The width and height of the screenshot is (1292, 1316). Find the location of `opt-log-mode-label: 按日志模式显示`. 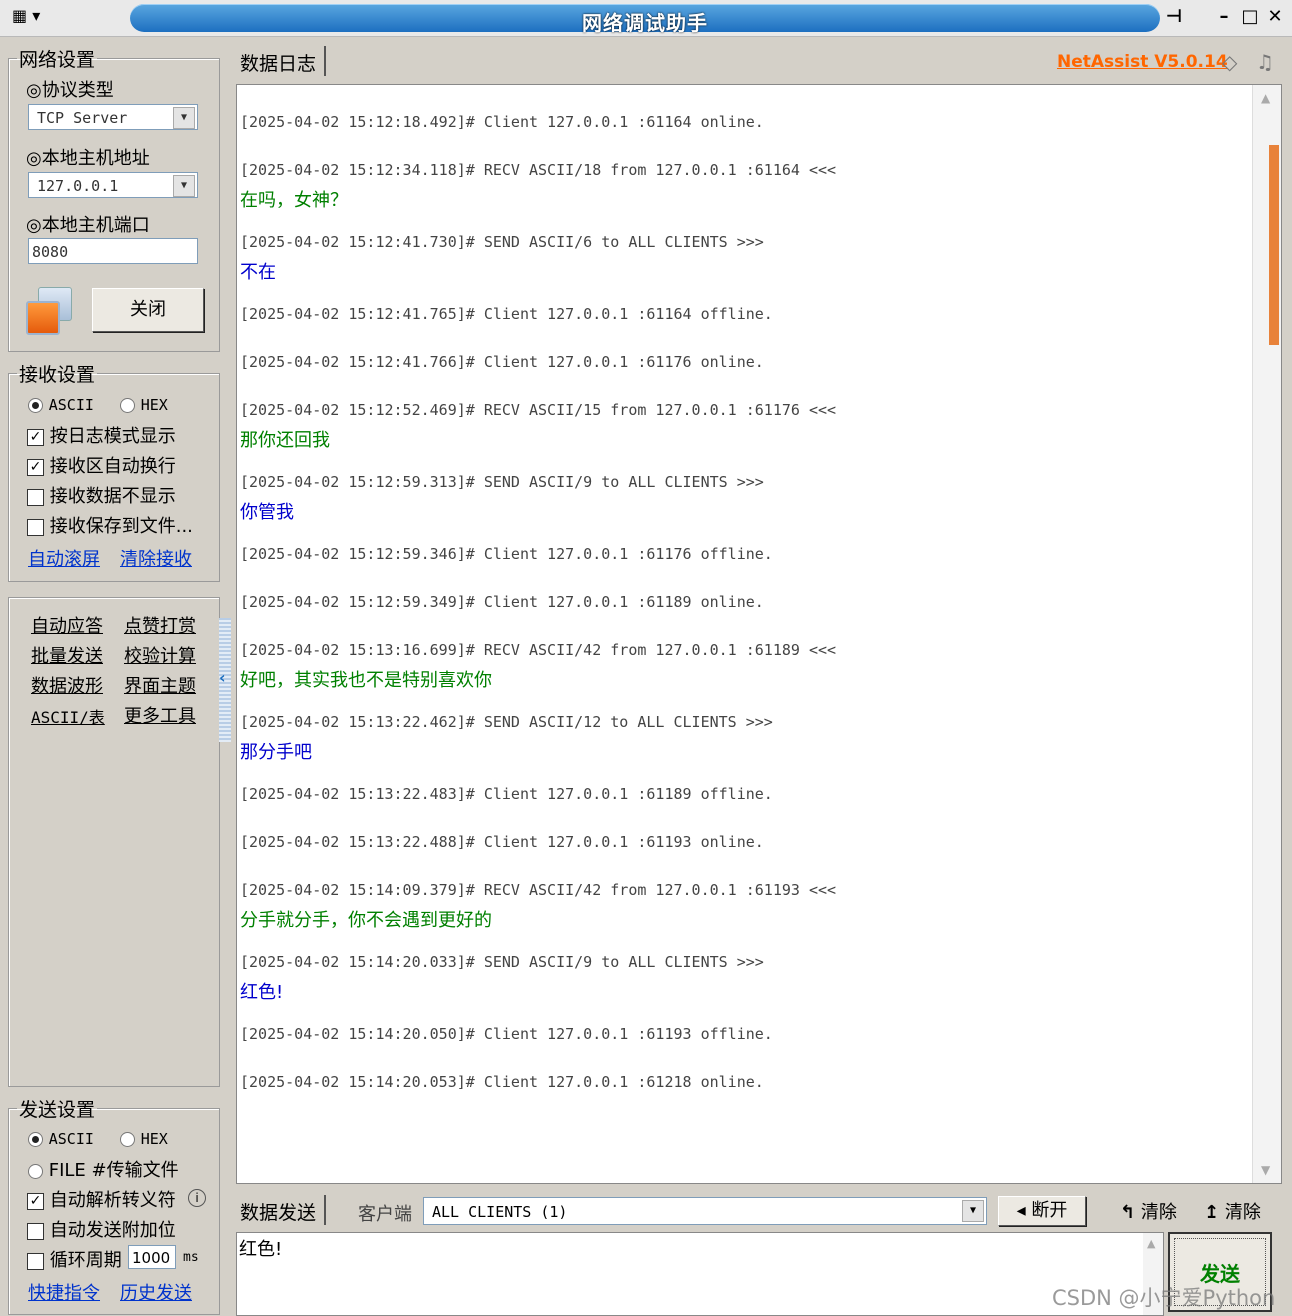

opt-log-mode-label: 按日志模式显示 is located at coordinates (112, 436).